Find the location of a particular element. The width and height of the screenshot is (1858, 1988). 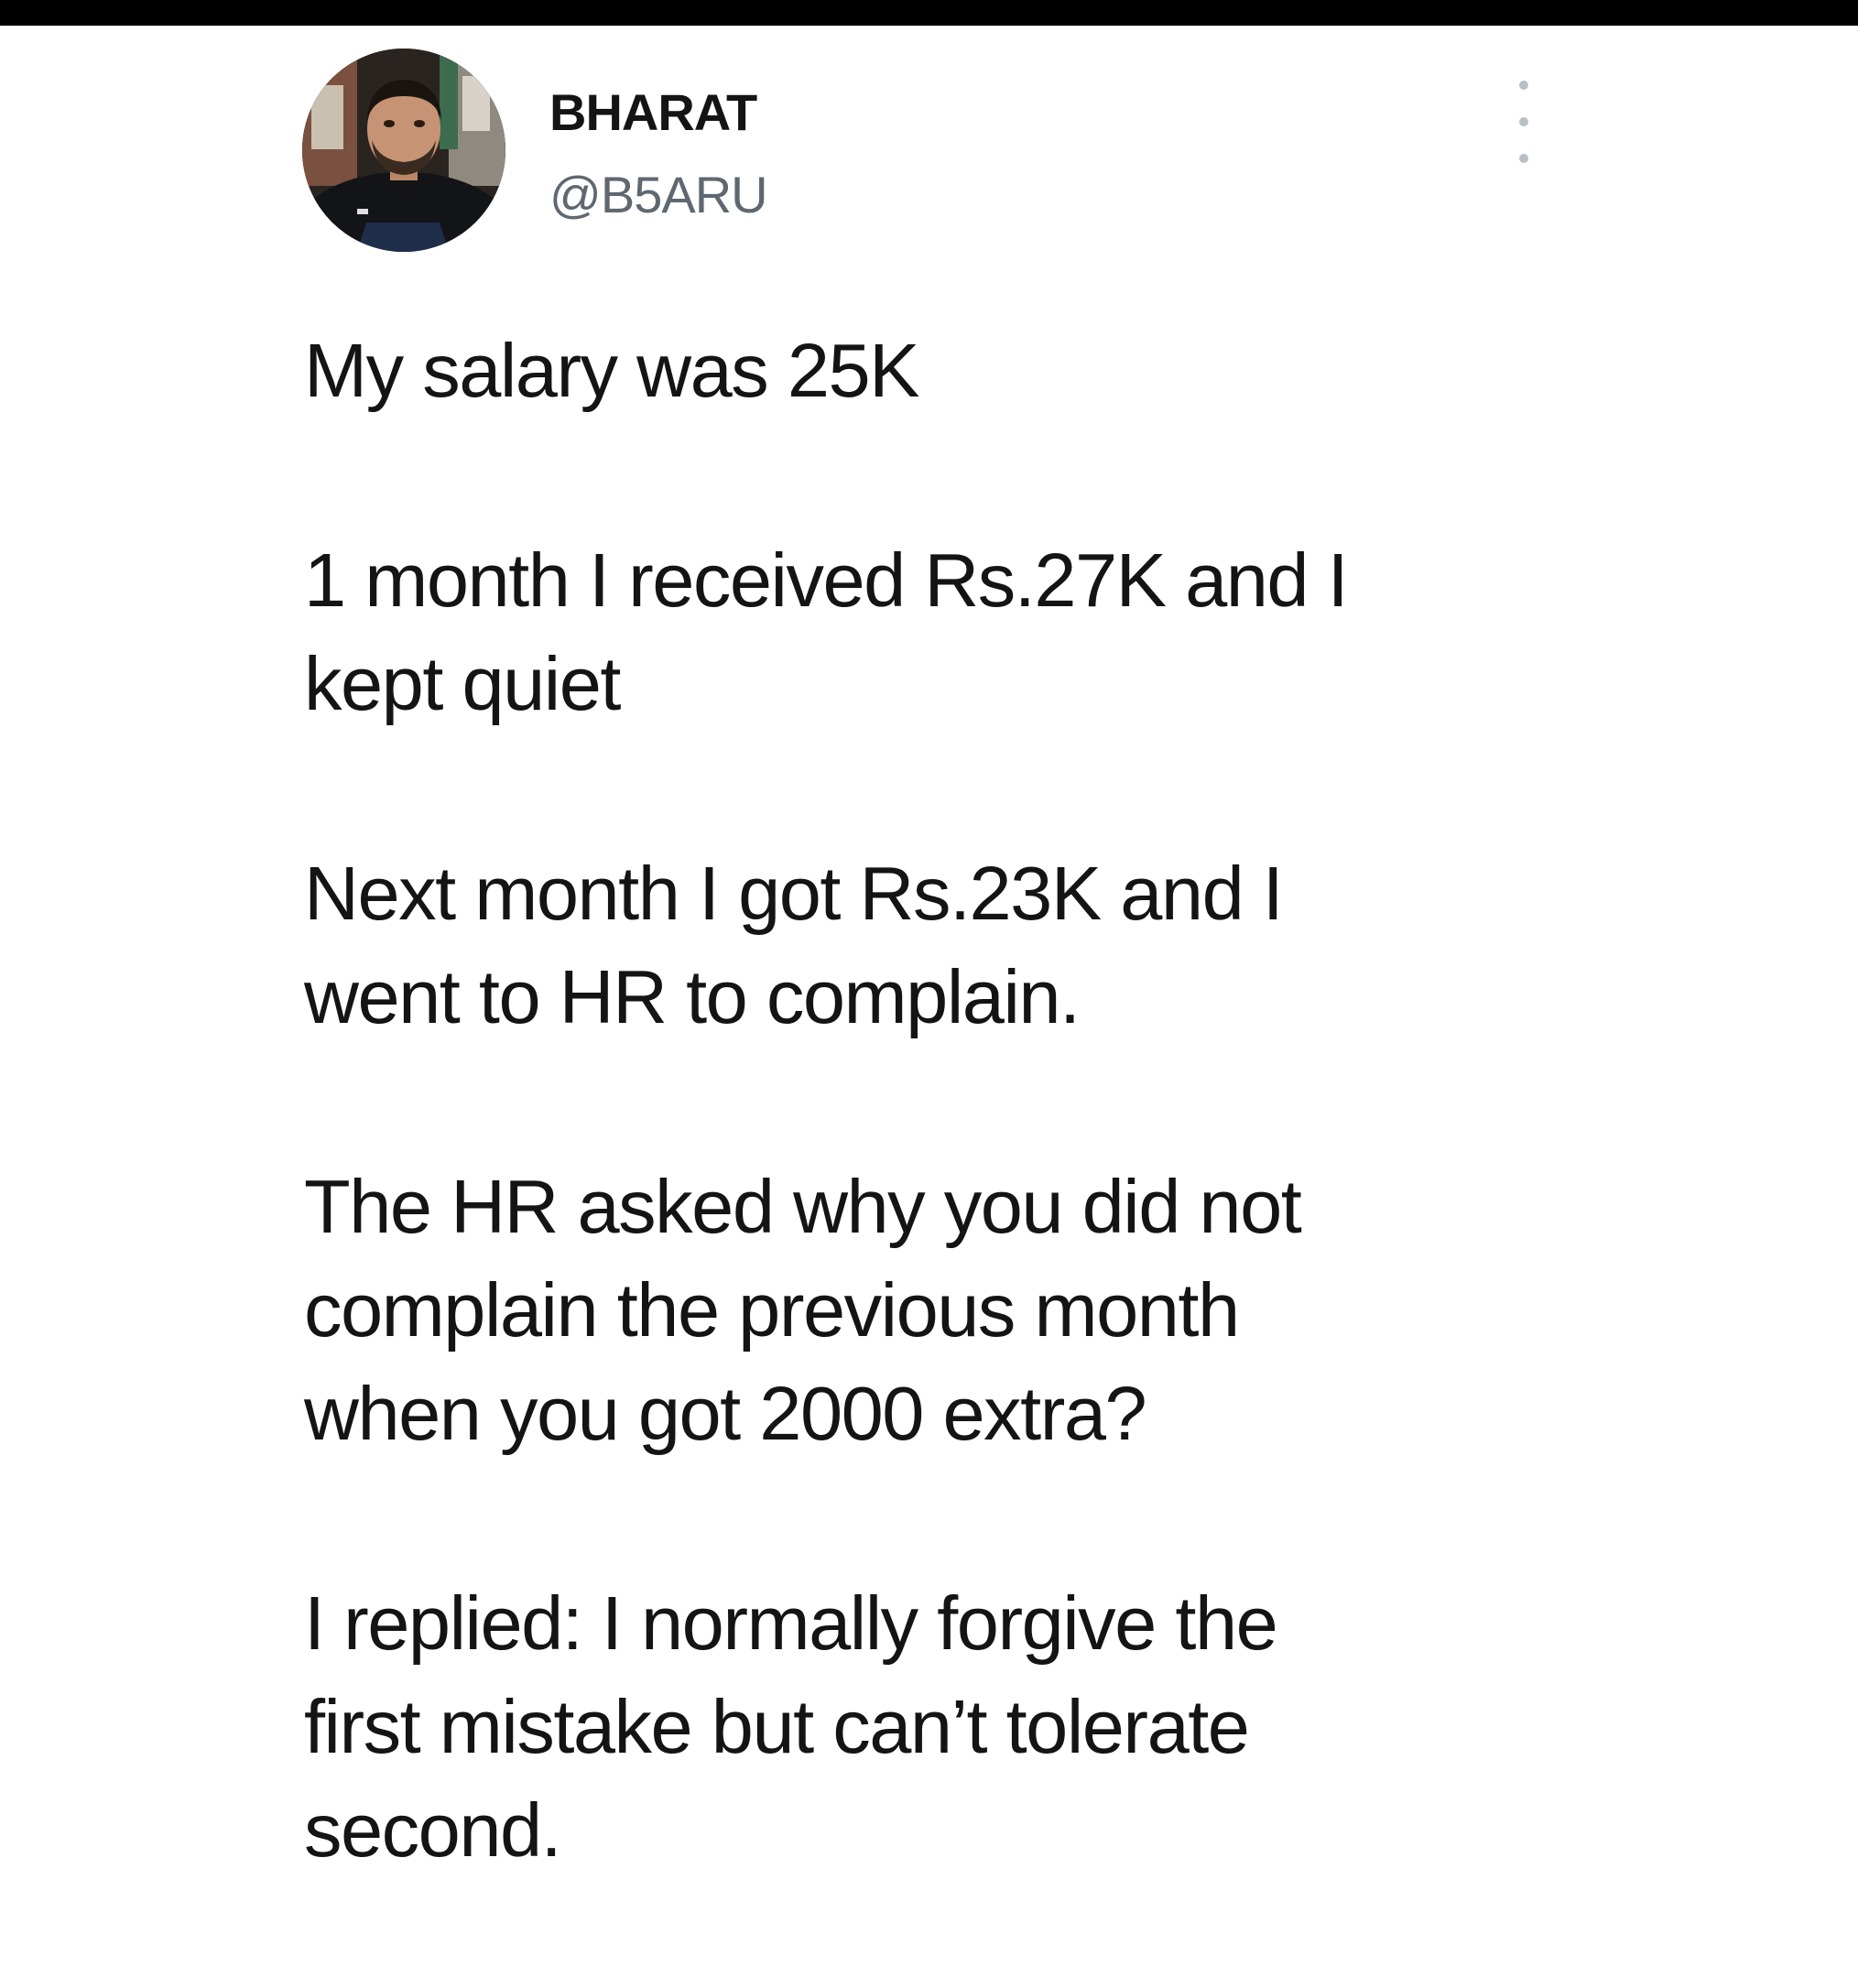

text-line: second. is located at coordinates (433, 1830).